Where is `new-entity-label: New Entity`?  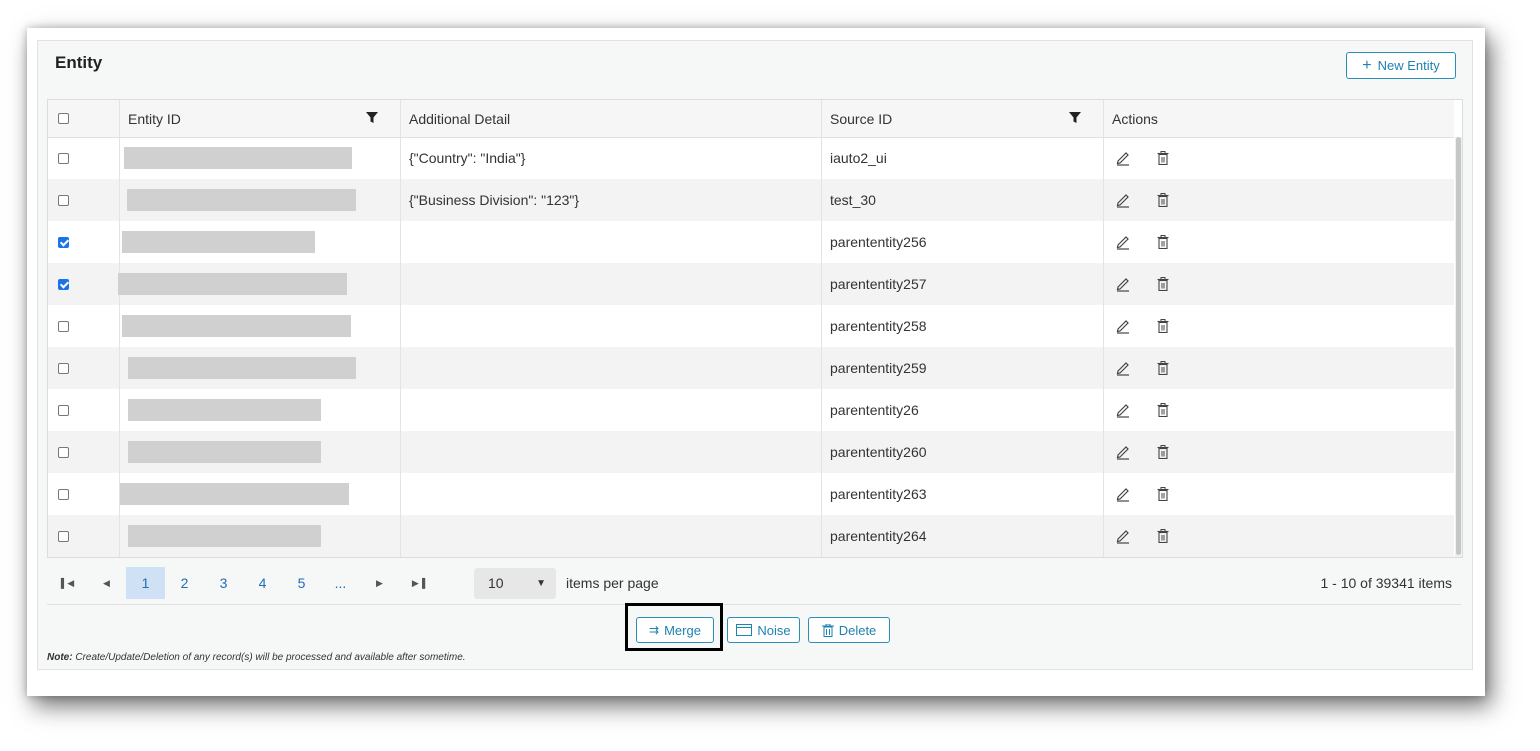 new-entity-label: New Entity is located at coordinates (1408, 65).